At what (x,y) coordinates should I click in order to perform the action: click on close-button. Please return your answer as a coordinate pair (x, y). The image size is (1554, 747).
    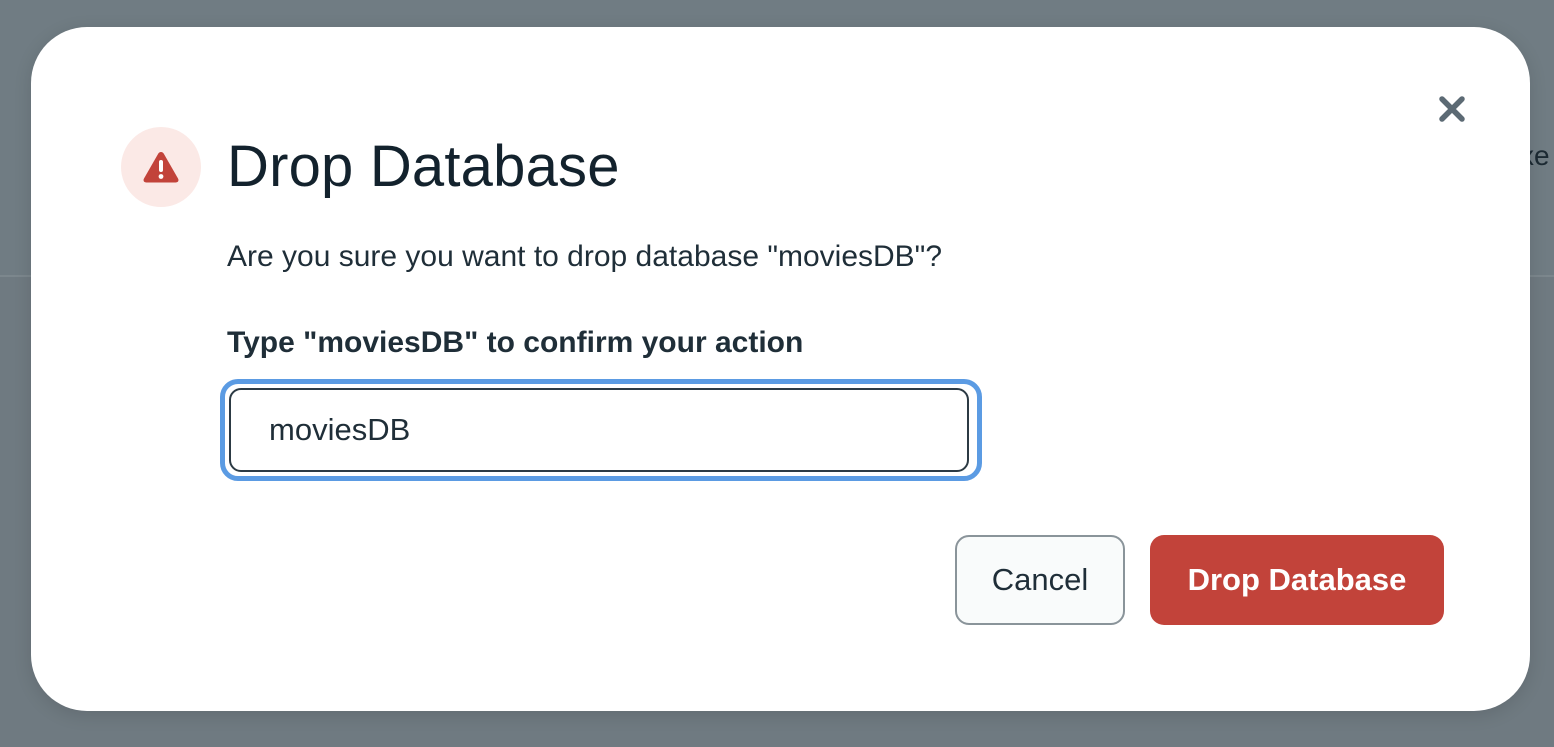
    Looking at the image, I should click on (1452, 109).